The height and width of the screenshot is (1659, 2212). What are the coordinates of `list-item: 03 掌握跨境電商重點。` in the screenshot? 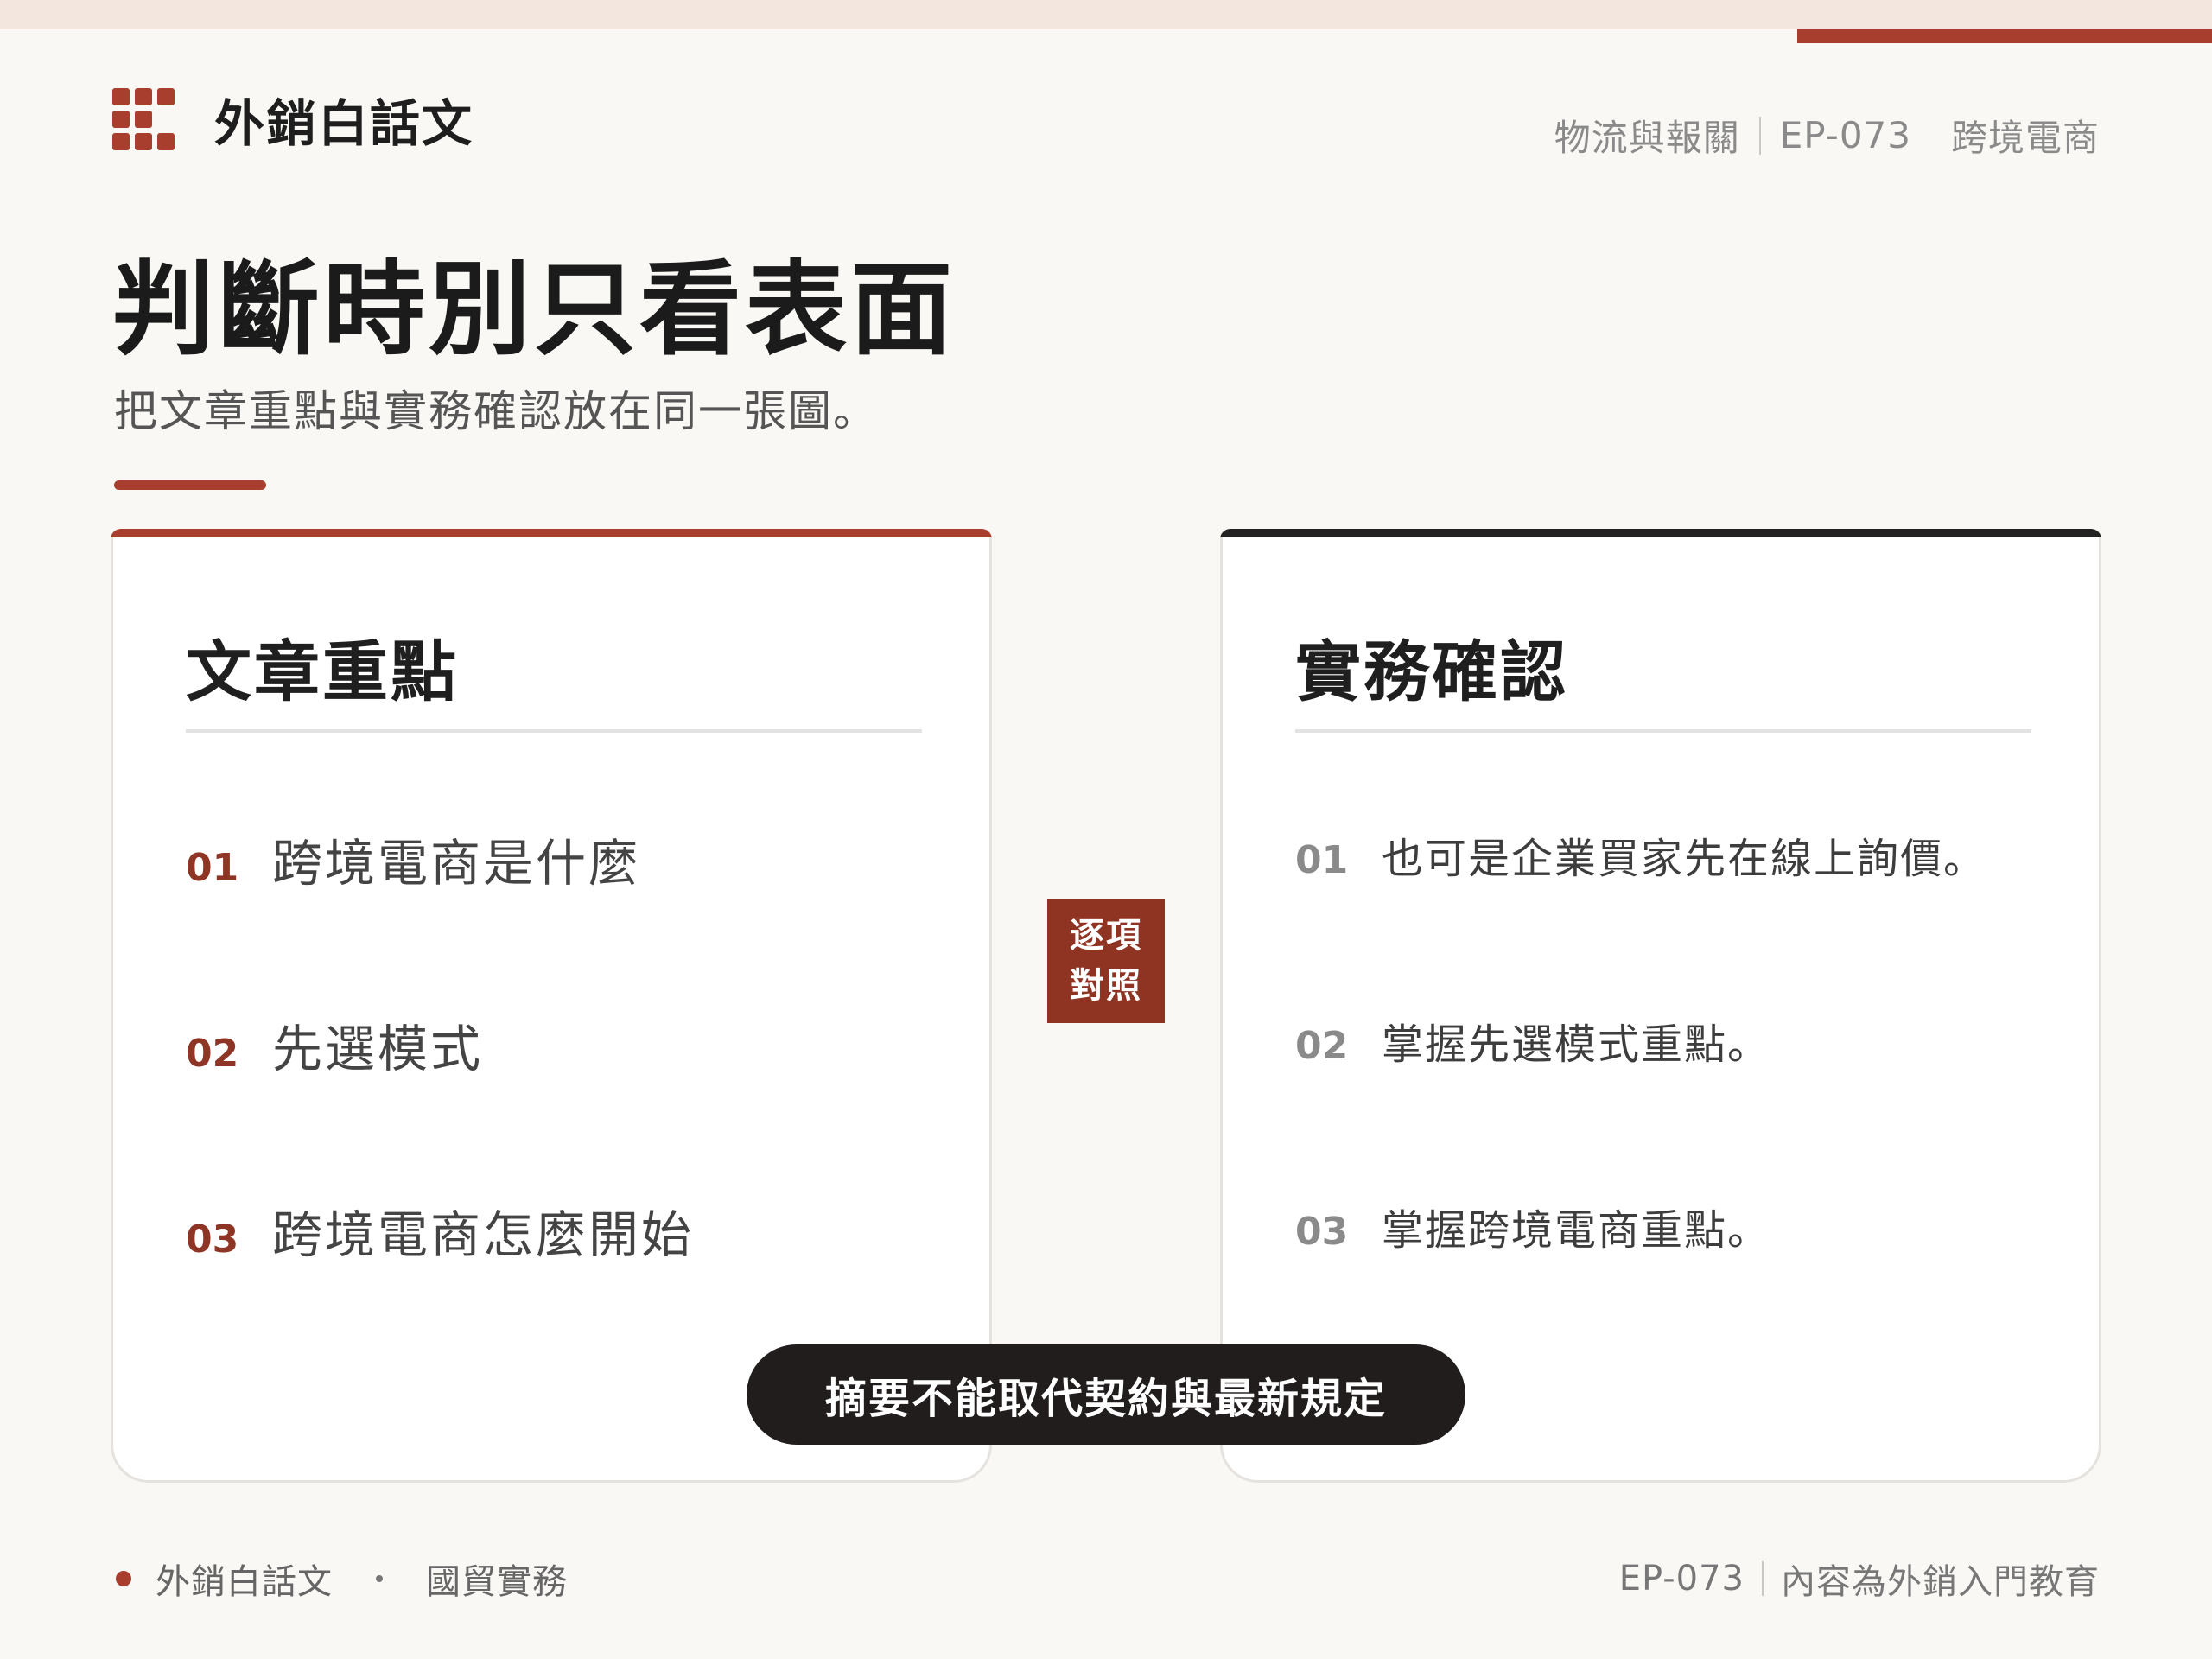 It's located at (1532, 1230).